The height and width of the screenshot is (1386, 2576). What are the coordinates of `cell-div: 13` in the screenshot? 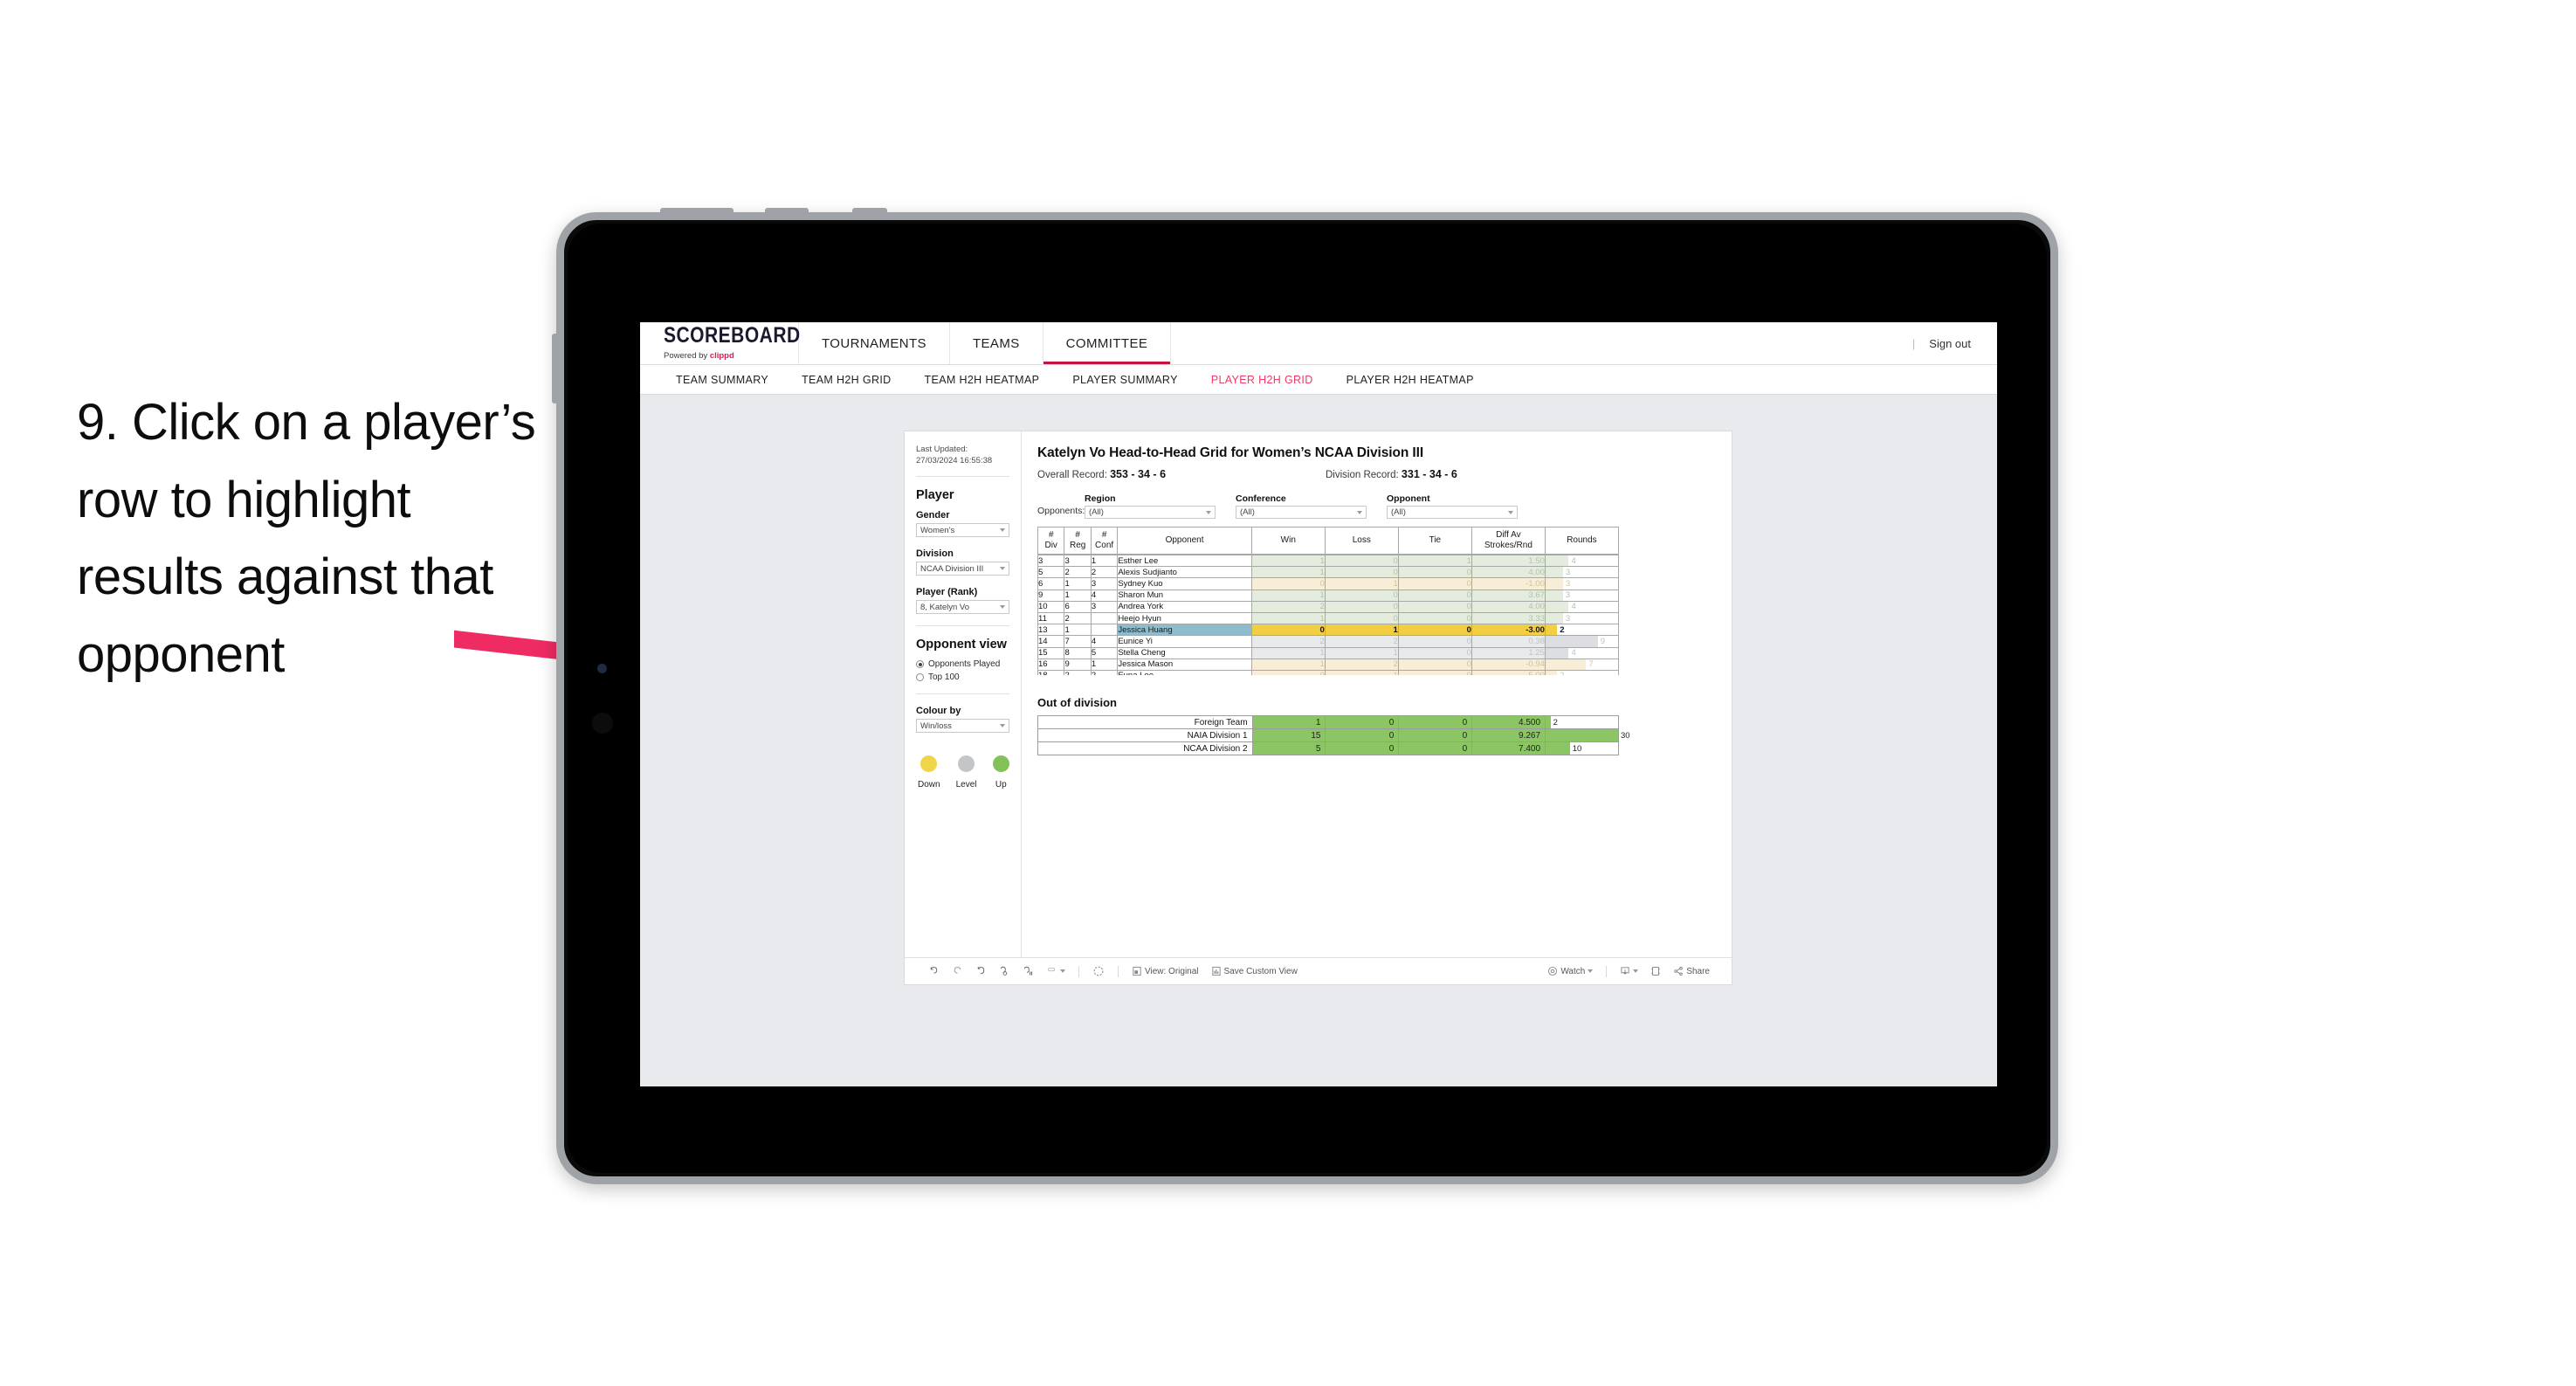 It's located at (1051, 630).